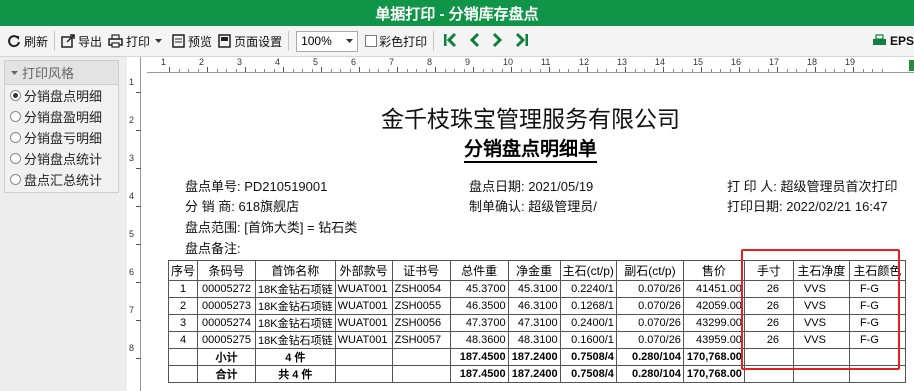  I want to click on vertical-ruler: 1 2 3 4 5 6 7 8, so click(134, 224).